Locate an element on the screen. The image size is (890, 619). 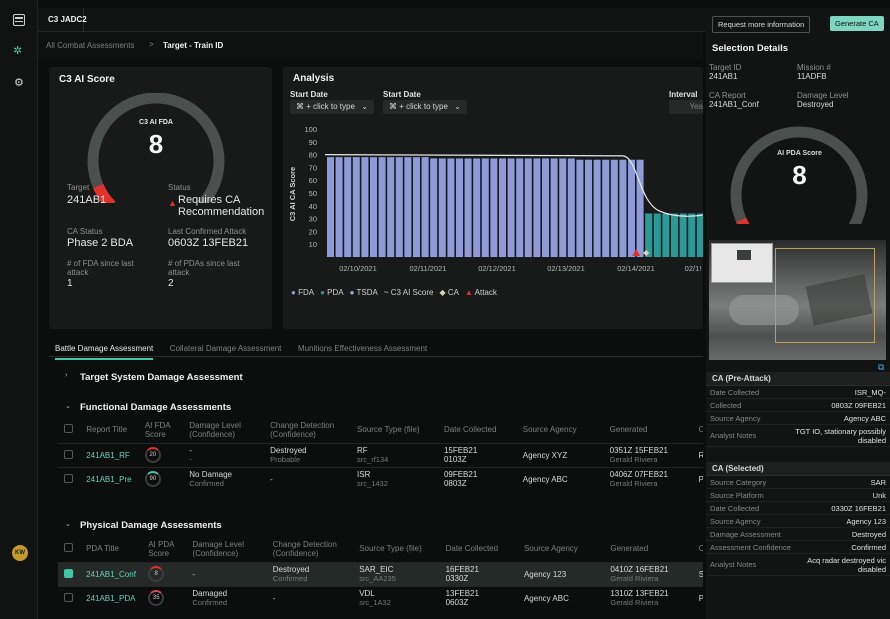
generate-ca-button: Generate CA is located at coordinates (857, 23).